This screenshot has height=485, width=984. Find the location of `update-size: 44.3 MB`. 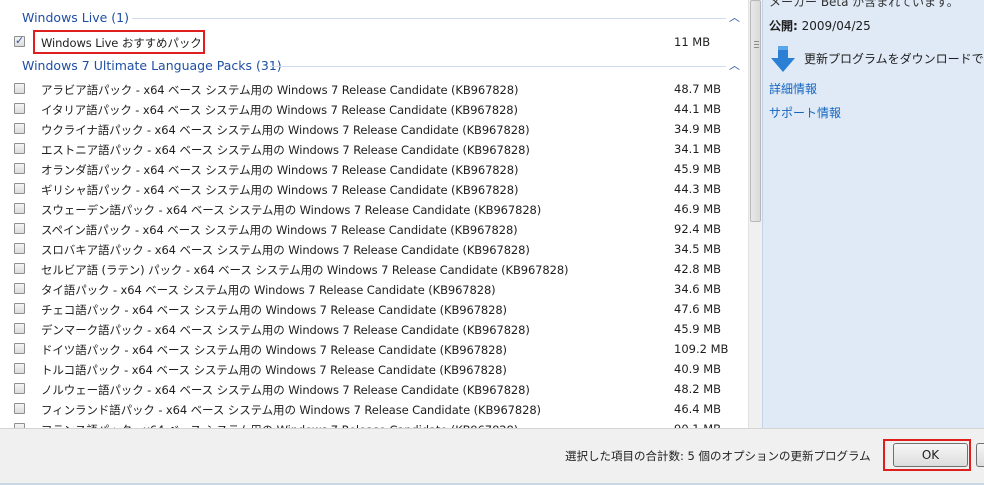

update-size: 44.3 MB is located at coordinates (698, 189).